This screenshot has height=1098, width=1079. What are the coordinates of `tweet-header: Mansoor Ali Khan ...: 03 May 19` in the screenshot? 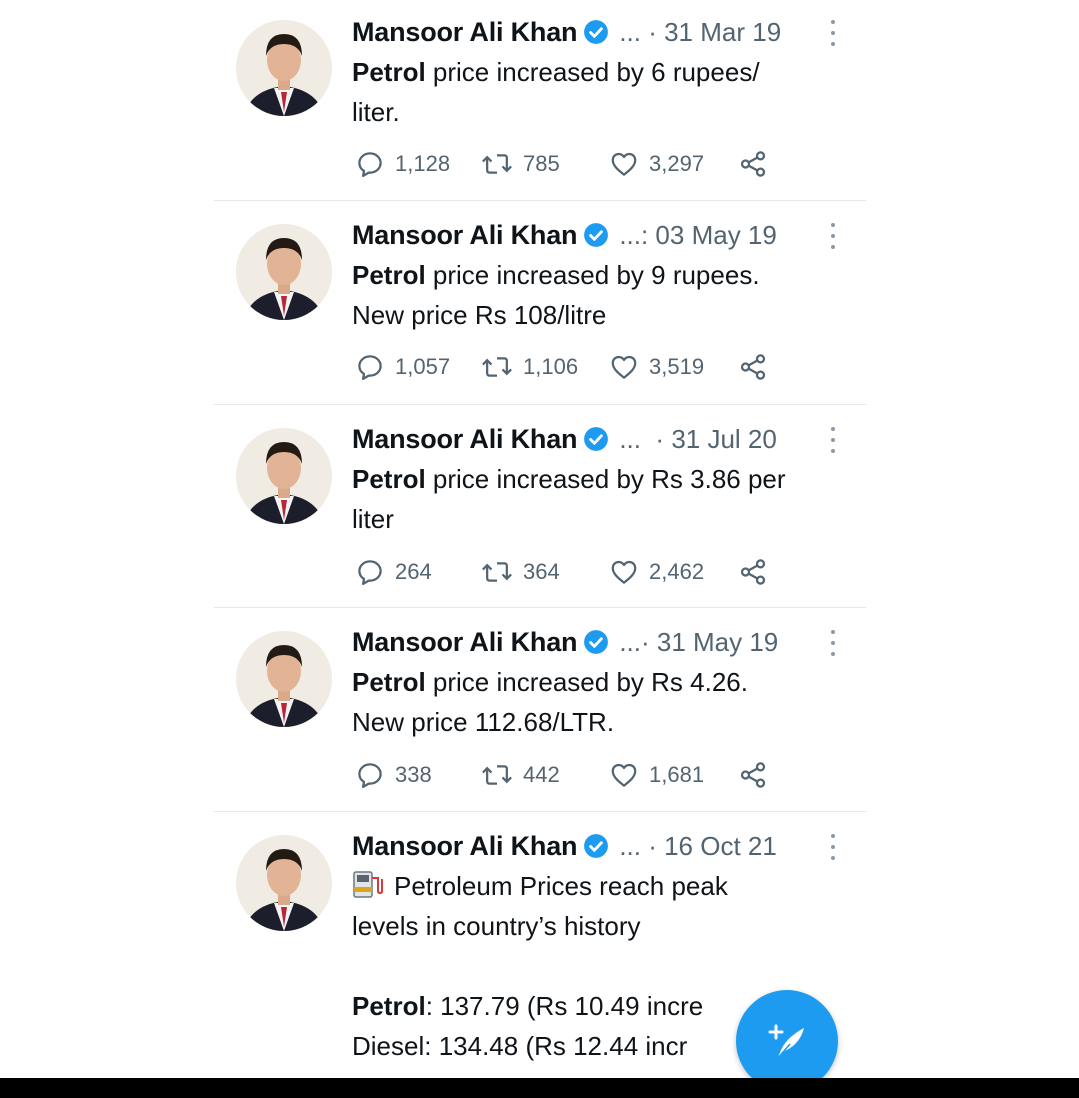 It's located at (564, 235).